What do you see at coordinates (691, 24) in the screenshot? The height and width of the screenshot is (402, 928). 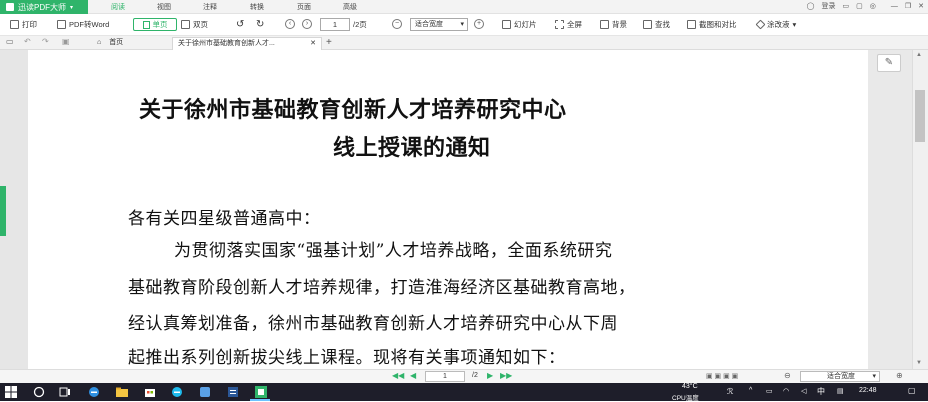 I see `screenshot-icon` at bounding box center [691, 24].